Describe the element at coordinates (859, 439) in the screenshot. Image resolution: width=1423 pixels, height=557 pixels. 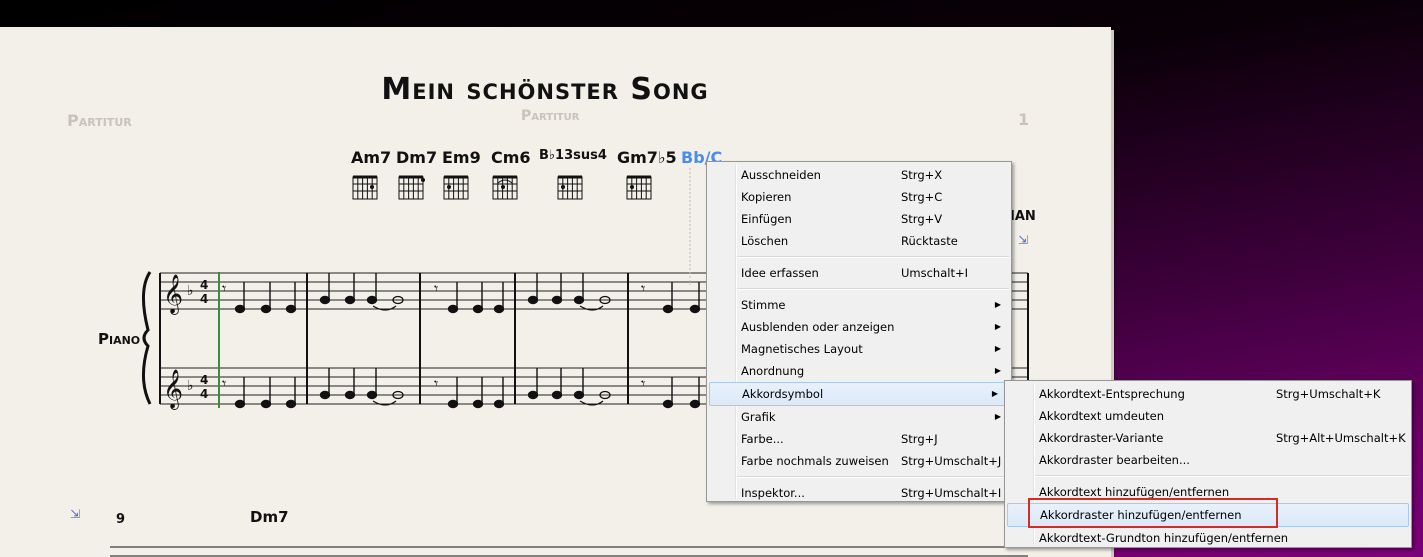
I see `menu-item-color: Farbe... Strg+J` at that location.